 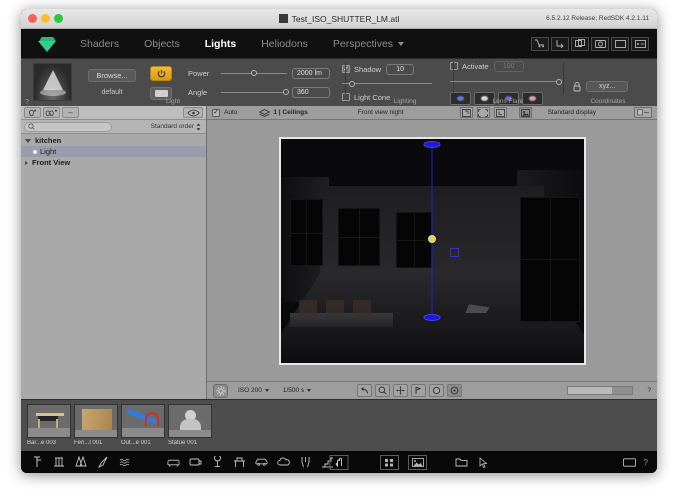 I want to click on spot-light-icon, so click(x=36, y=462).